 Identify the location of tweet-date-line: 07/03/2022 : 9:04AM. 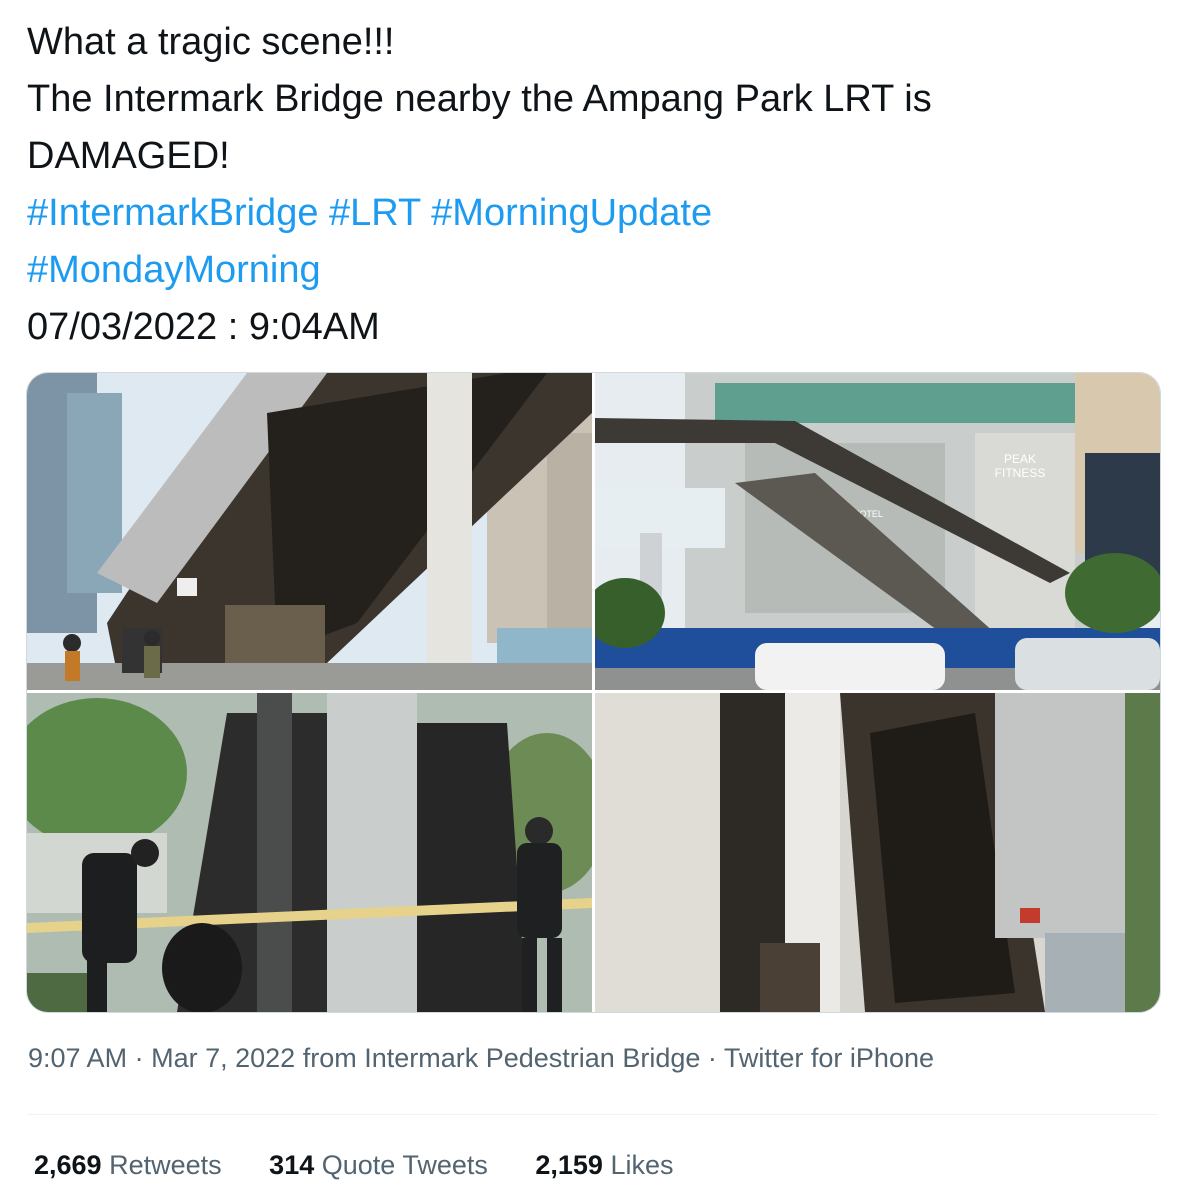
(203, 327).